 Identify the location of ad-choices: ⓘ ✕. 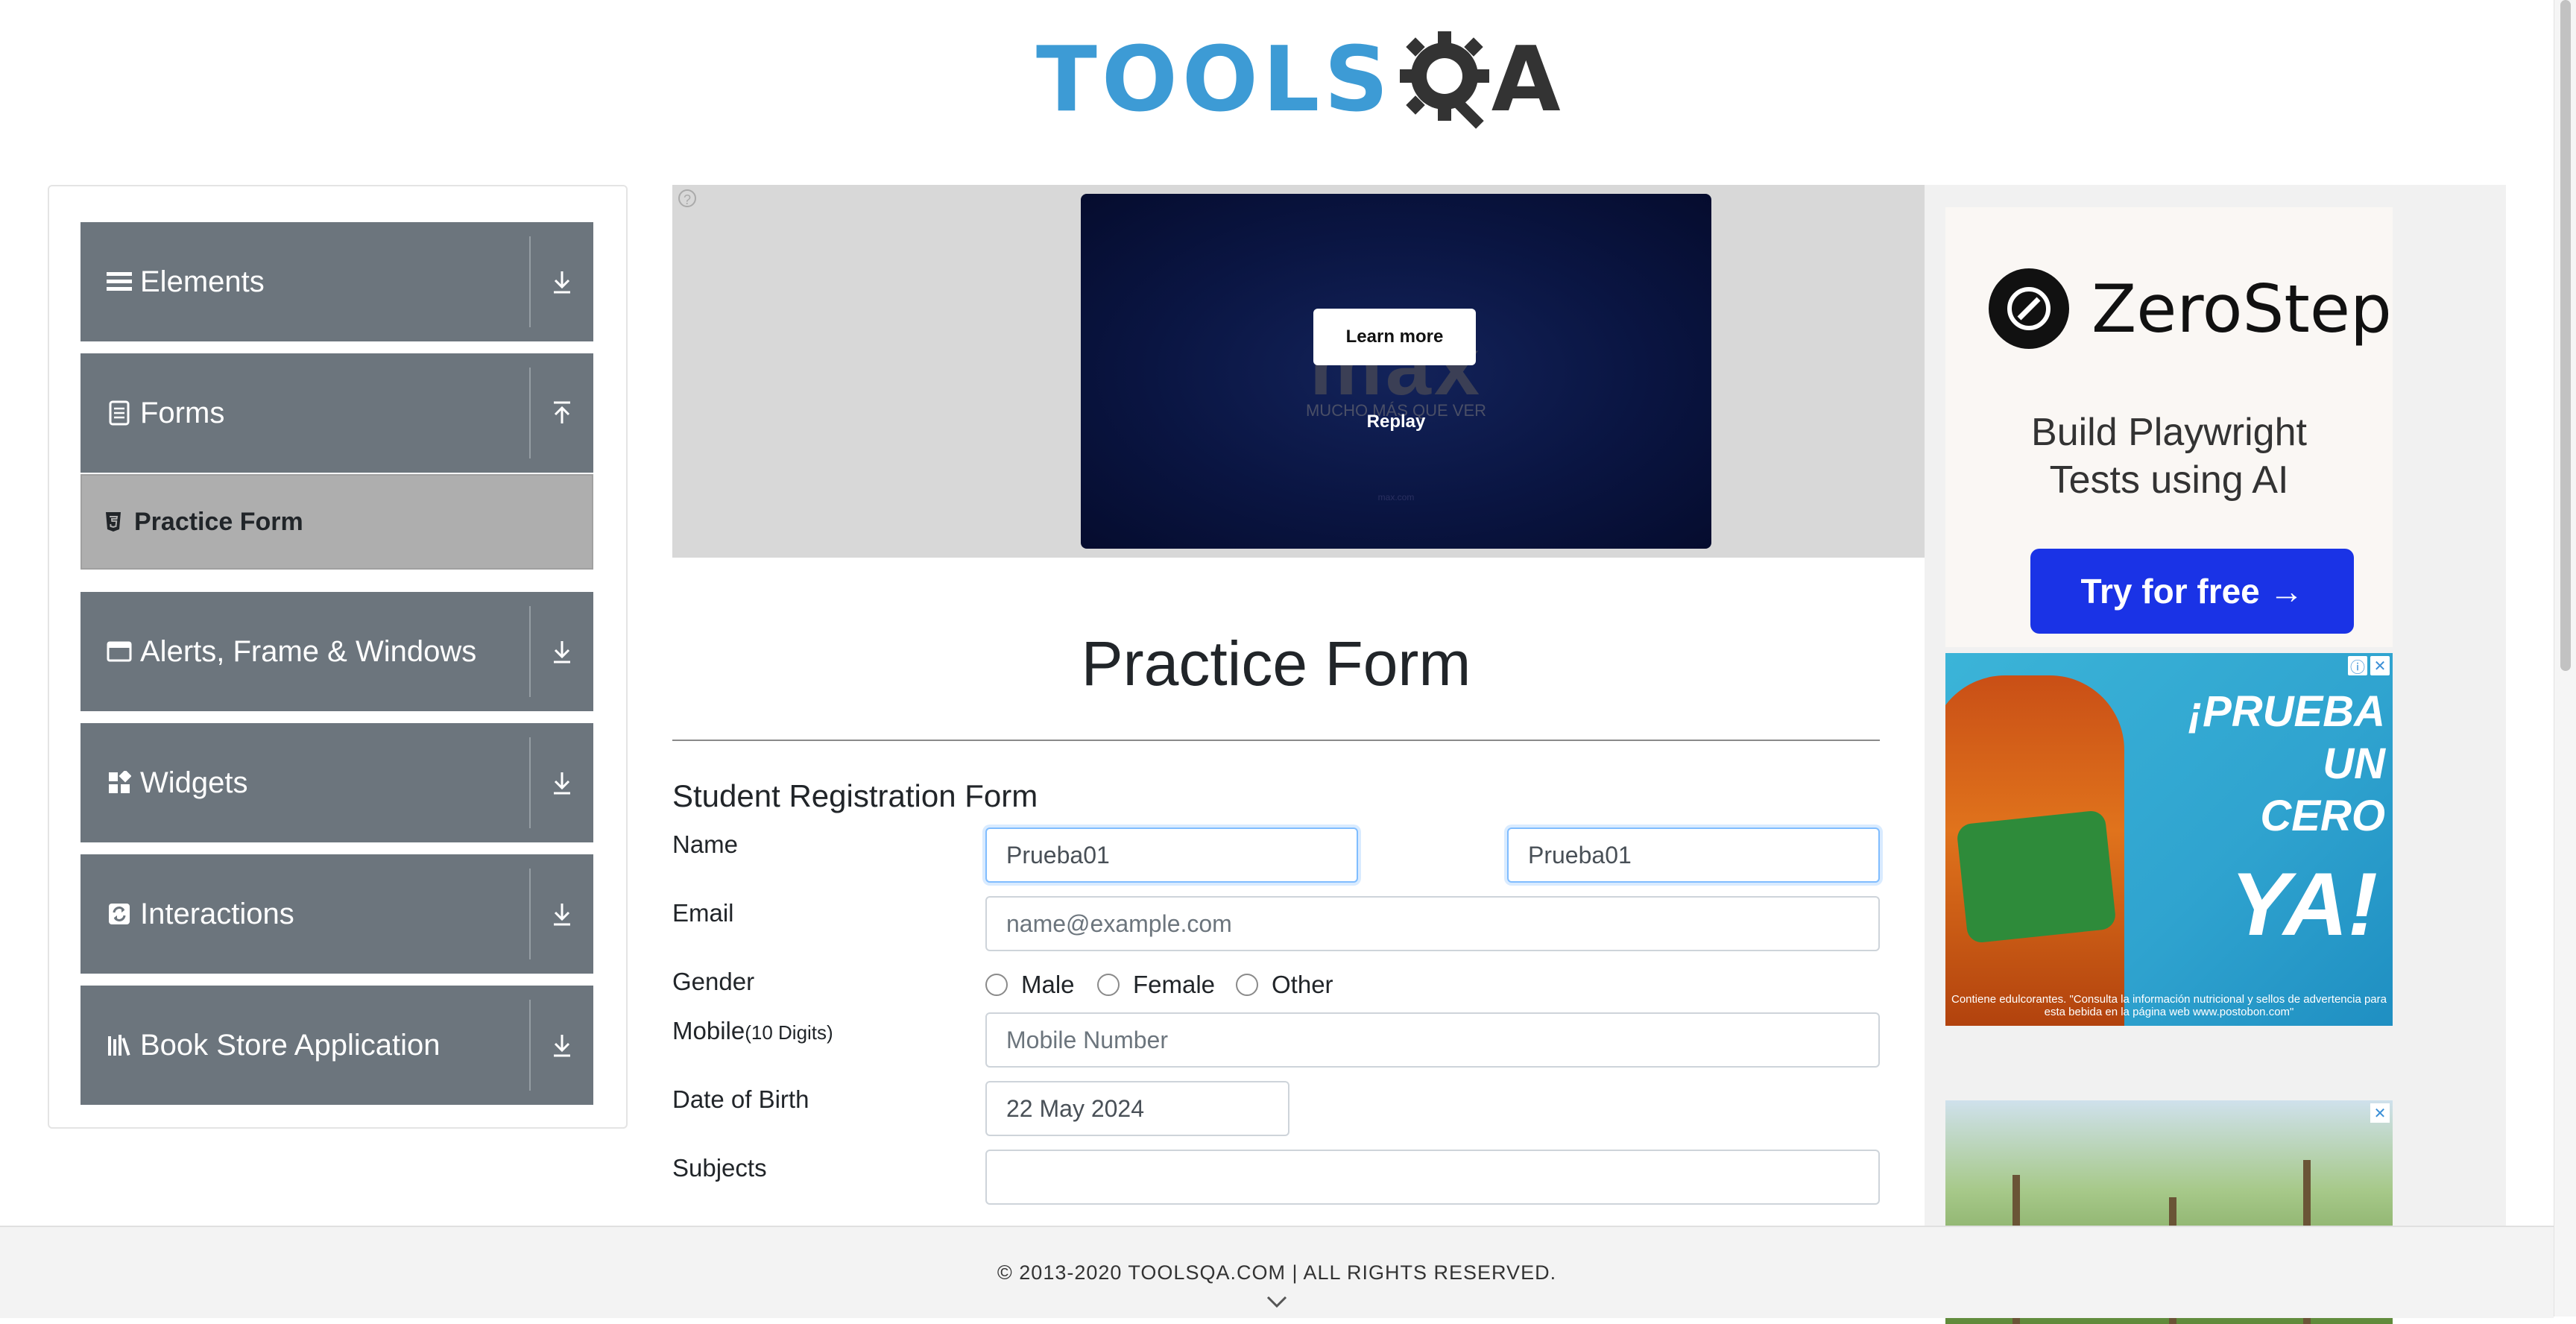
(2369, 666).